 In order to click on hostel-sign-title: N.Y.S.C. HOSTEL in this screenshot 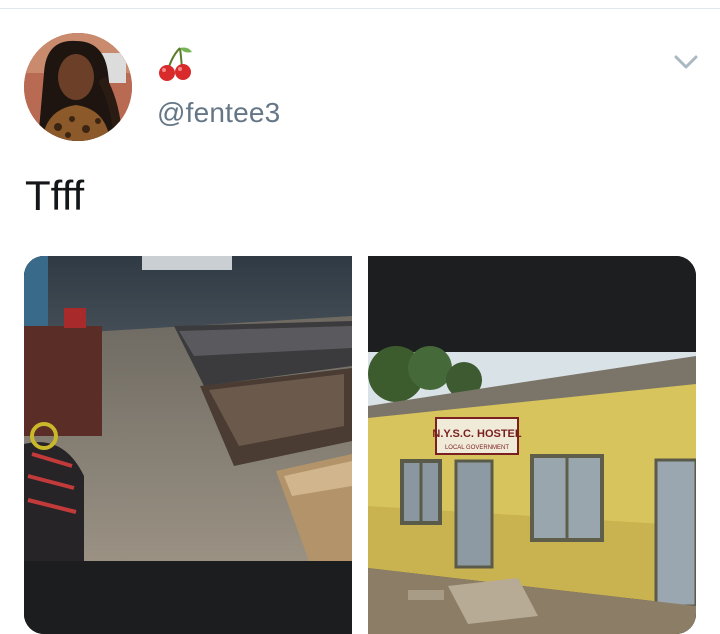, I will do `click(477, 434)`.